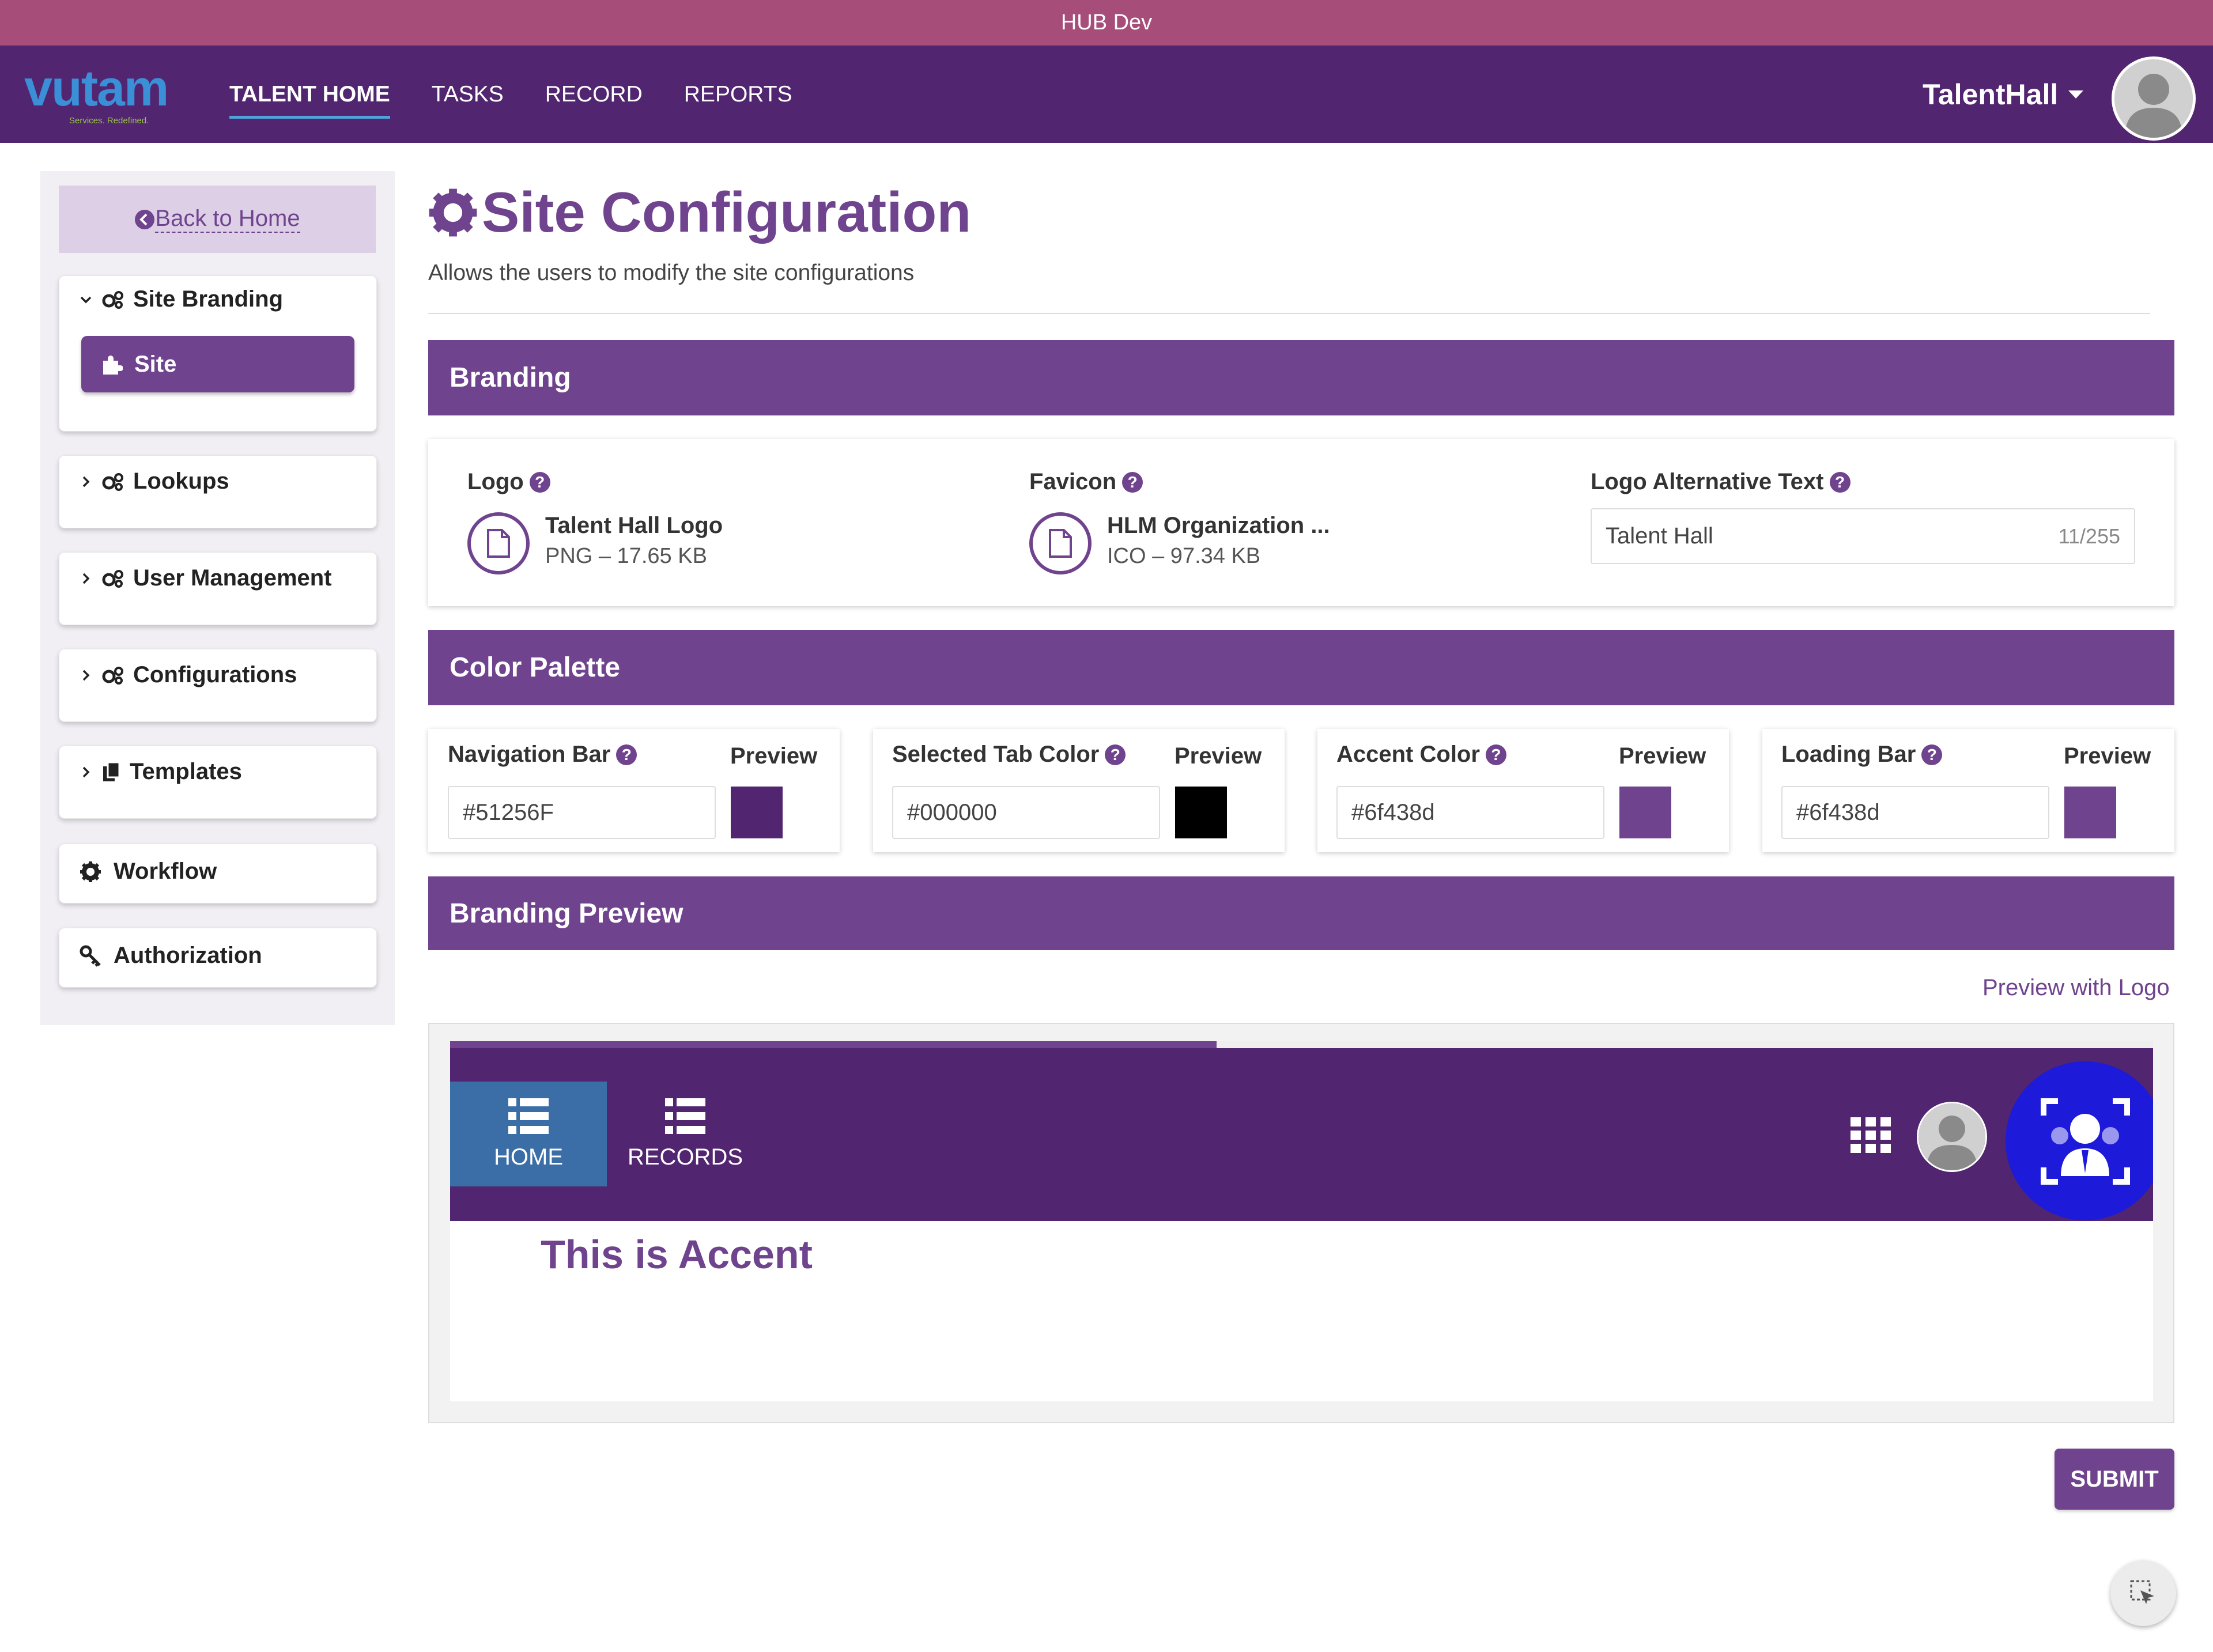 This screenshot has height=1652, width=2213. Describe the element at coordinates (1707, 482) in the screenshot. I see `logo-alt-text-label-text: Logo Alternative Text` at that location.